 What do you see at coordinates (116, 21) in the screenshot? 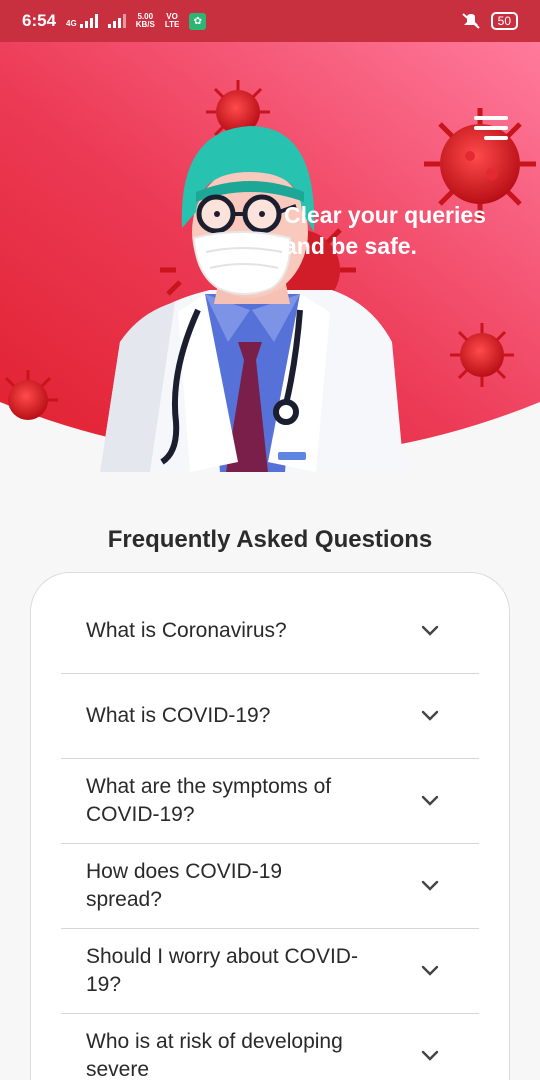
I see `signal-2-icon` at bounding box center [116, 21].